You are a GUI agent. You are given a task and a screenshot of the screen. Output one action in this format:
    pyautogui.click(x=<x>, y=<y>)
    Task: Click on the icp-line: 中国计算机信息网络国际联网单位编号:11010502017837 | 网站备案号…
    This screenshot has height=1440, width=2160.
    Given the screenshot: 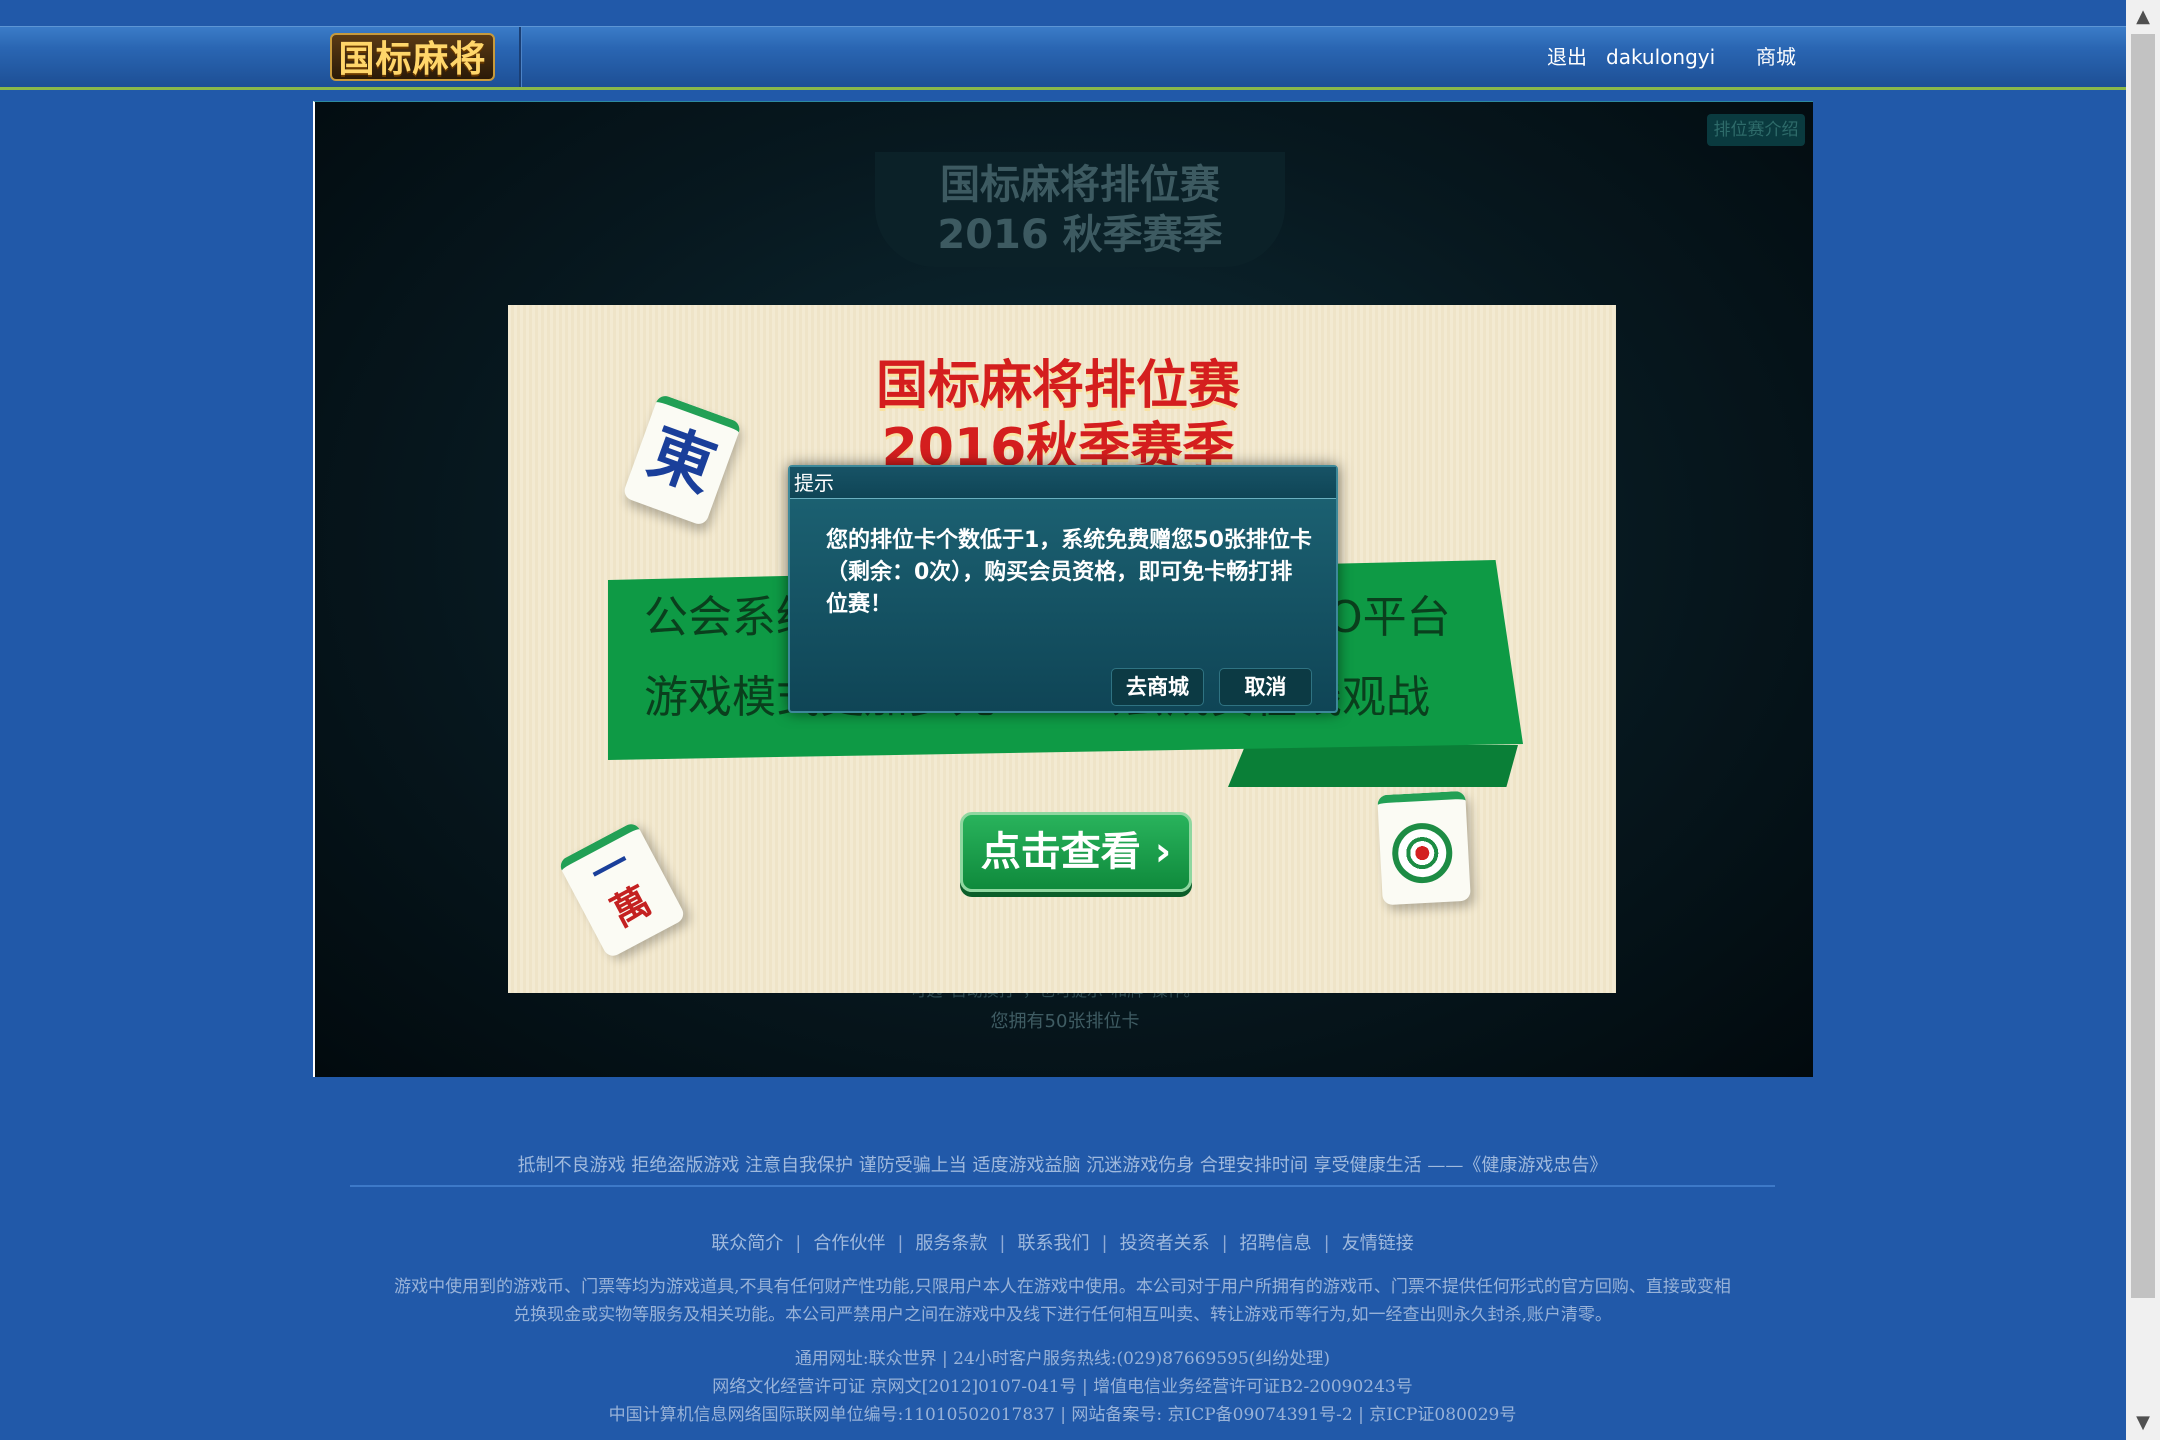 What is the action you would take?
    pyautogui.click(x=1062, y=1415)
    